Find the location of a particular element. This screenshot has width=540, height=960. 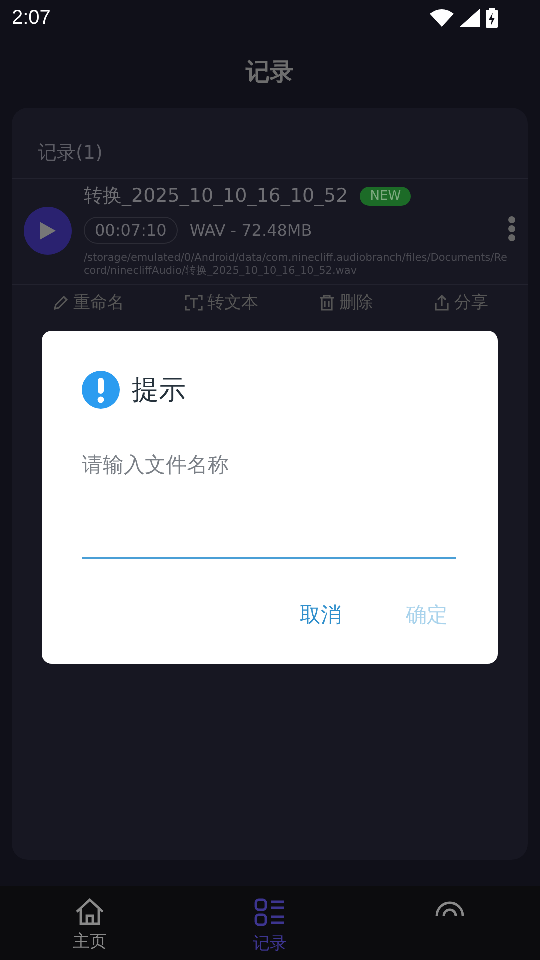

nav-tab: 记录 is located at coordinates (270, 923).